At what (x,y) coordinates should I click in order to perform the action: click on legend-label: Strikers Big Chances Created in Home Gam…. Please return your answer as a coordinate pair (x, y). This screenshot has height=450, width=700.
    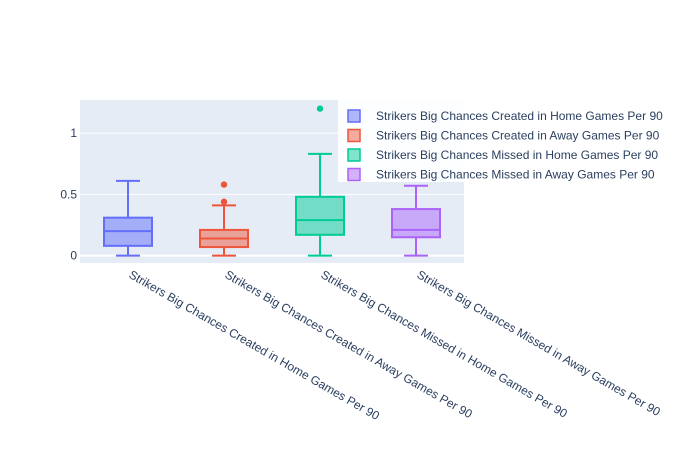
    Looking at the image, I should click on (519, 116).